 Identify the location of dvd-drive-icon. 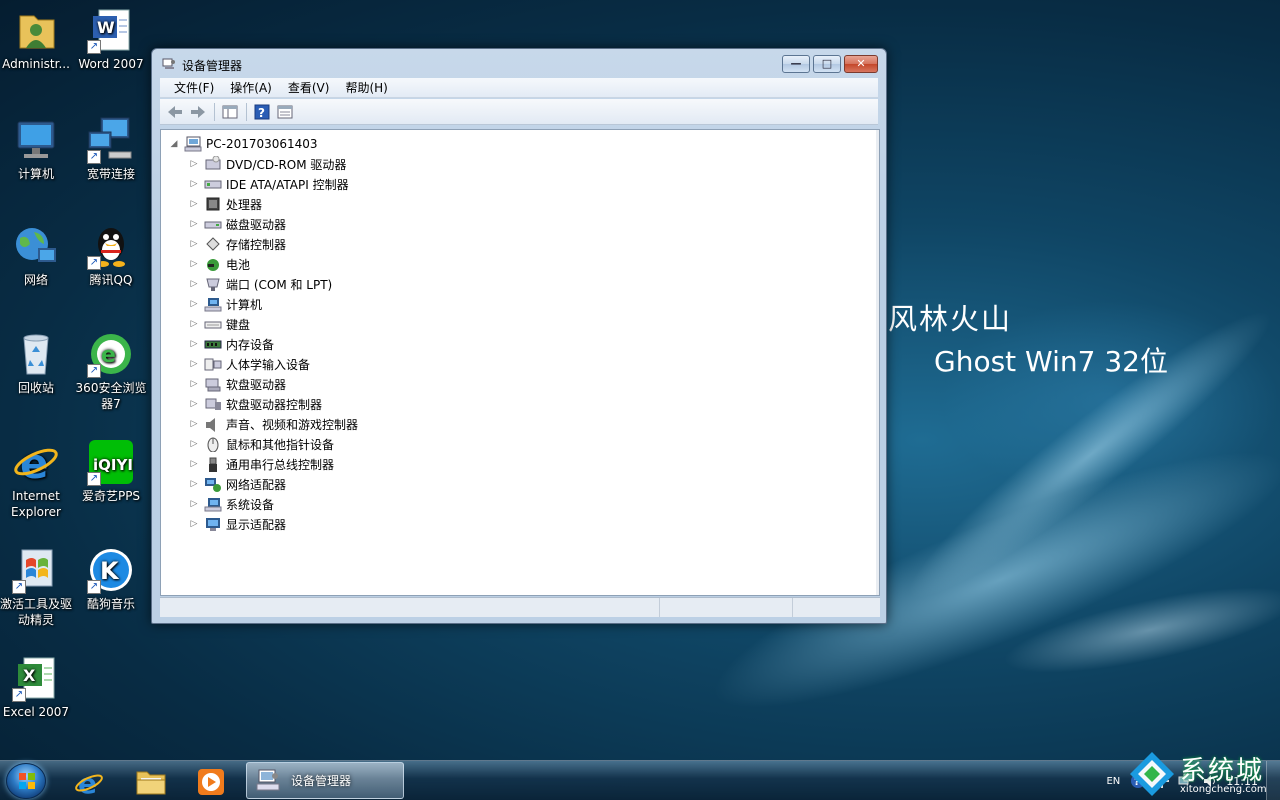
(213, 163).